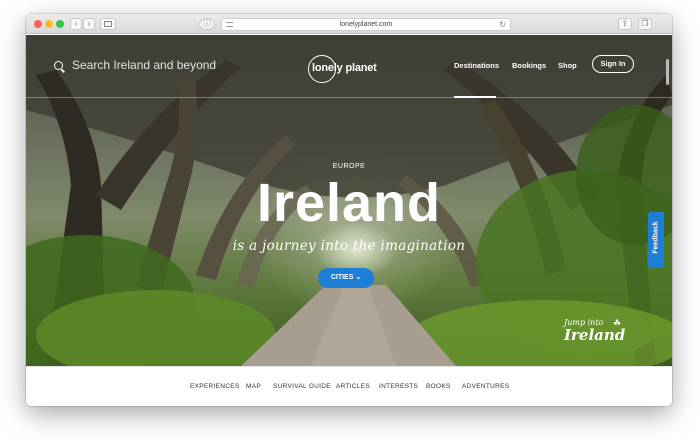 This screenshot has width=700, height=443. What do you see at coordinates (215, 386) in the screenshot?
I see `subnav-experiences: EXPERIENCES` at bounding box center [215, 386].